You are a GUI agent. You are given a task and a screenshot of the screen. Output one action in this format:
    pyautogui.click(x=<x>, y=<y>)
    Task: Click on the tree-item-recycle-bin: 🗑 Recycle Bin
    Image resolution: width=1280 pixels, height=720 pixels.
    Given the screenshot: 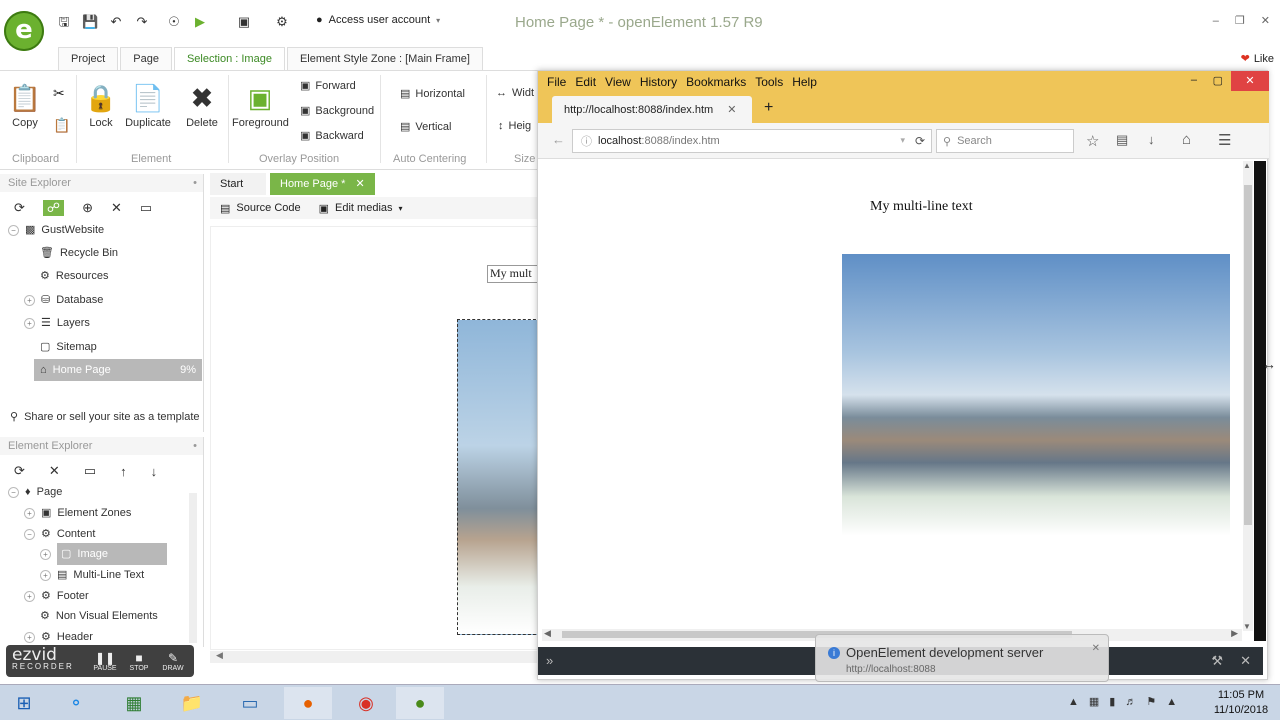 What is the action you would take?
    pyautogui.click(x=79, y=253)
    